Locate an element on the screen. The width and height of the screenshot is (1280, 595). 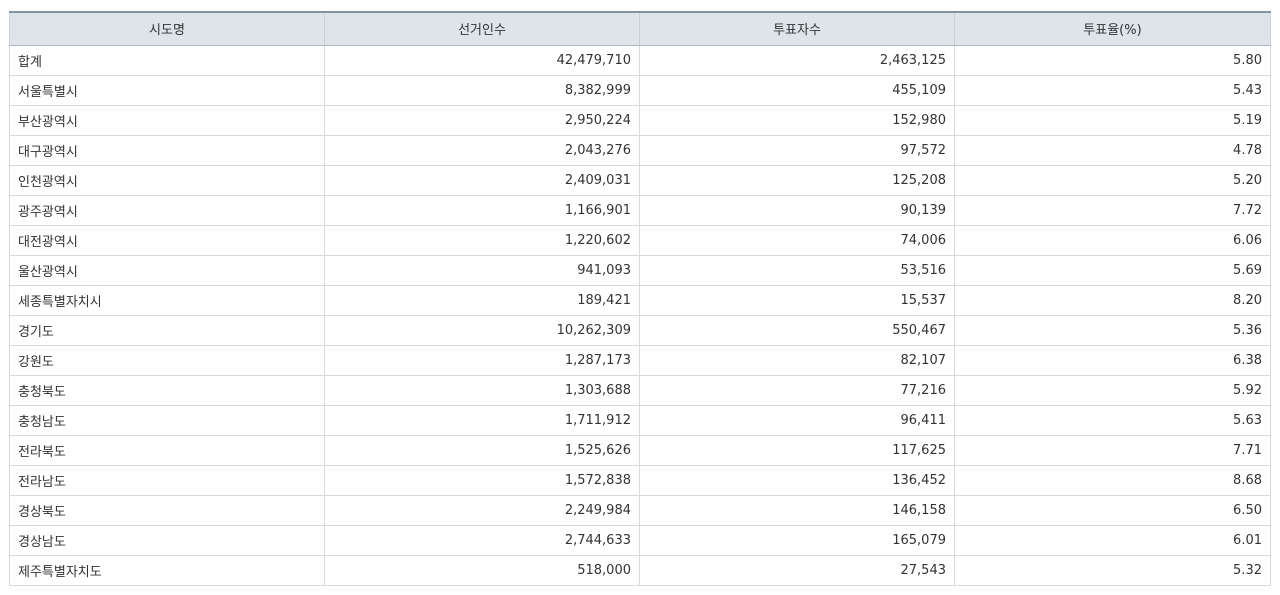
table-row: 강원도 1,287,173 82,107 6.38 is located at coordinates (640, 360).